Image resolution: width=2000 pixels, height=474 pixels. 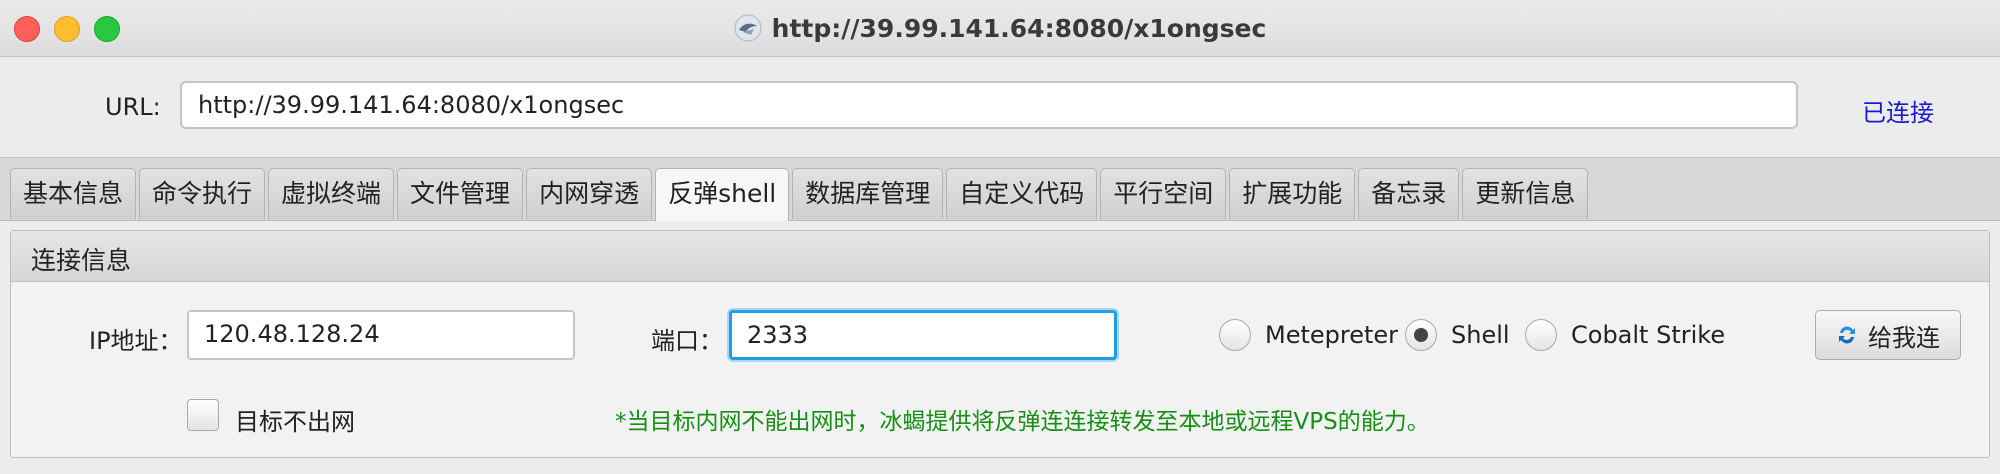 What do you see at coordinates (133, 107) in the screenshot?
I see `url-label: URL:` at bounding box center [133, 107].